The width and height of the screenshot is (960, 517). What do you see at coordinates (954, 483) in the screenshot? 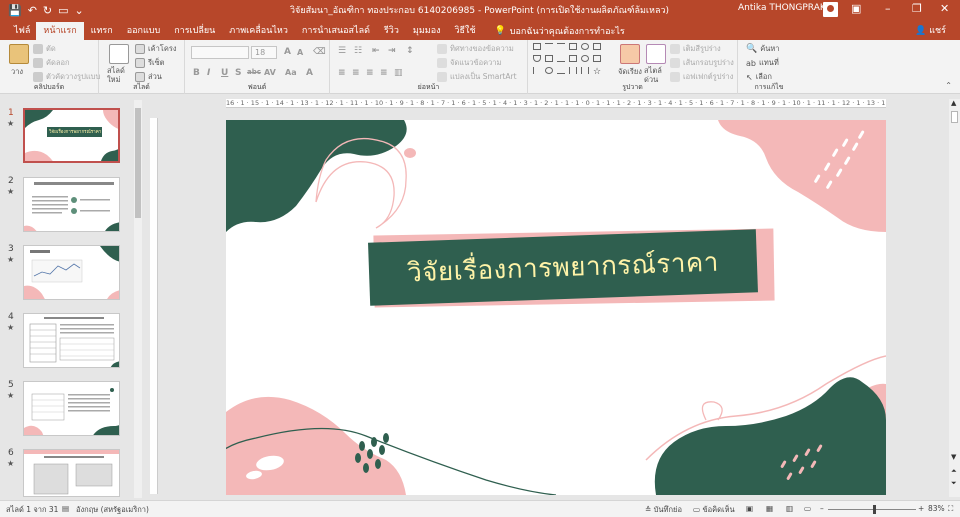
I see `next-slide-icon: ⏷` at bounding box center [954, 483].